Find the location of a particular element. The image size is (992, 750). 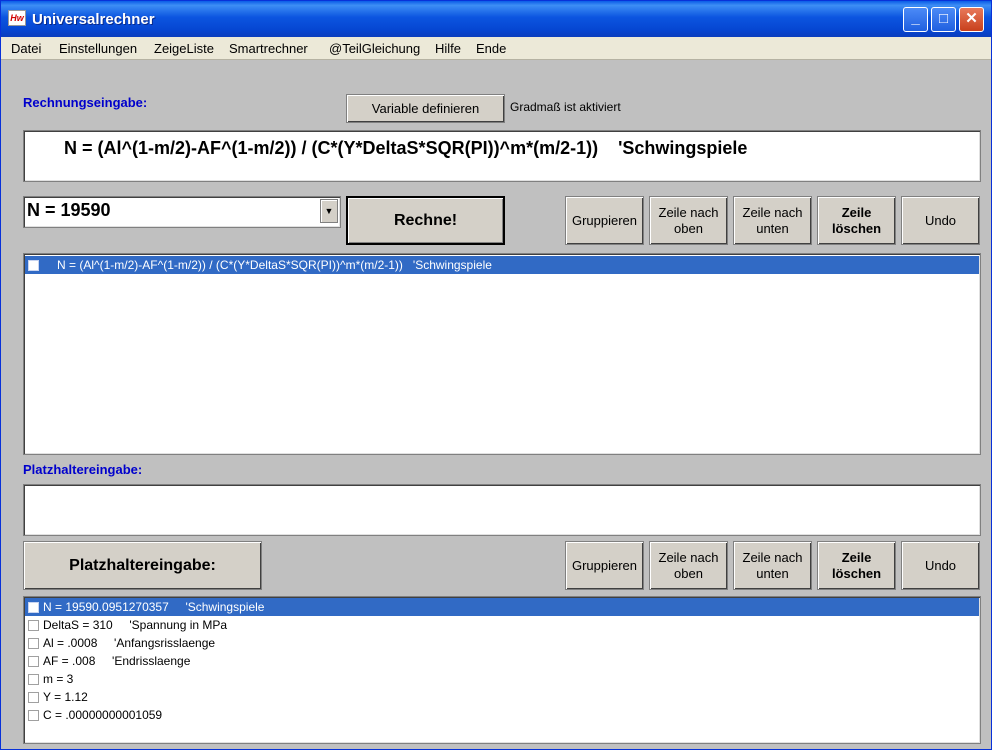

menu-einstellungen: Einstellungen is located at coordinates (98, 48).